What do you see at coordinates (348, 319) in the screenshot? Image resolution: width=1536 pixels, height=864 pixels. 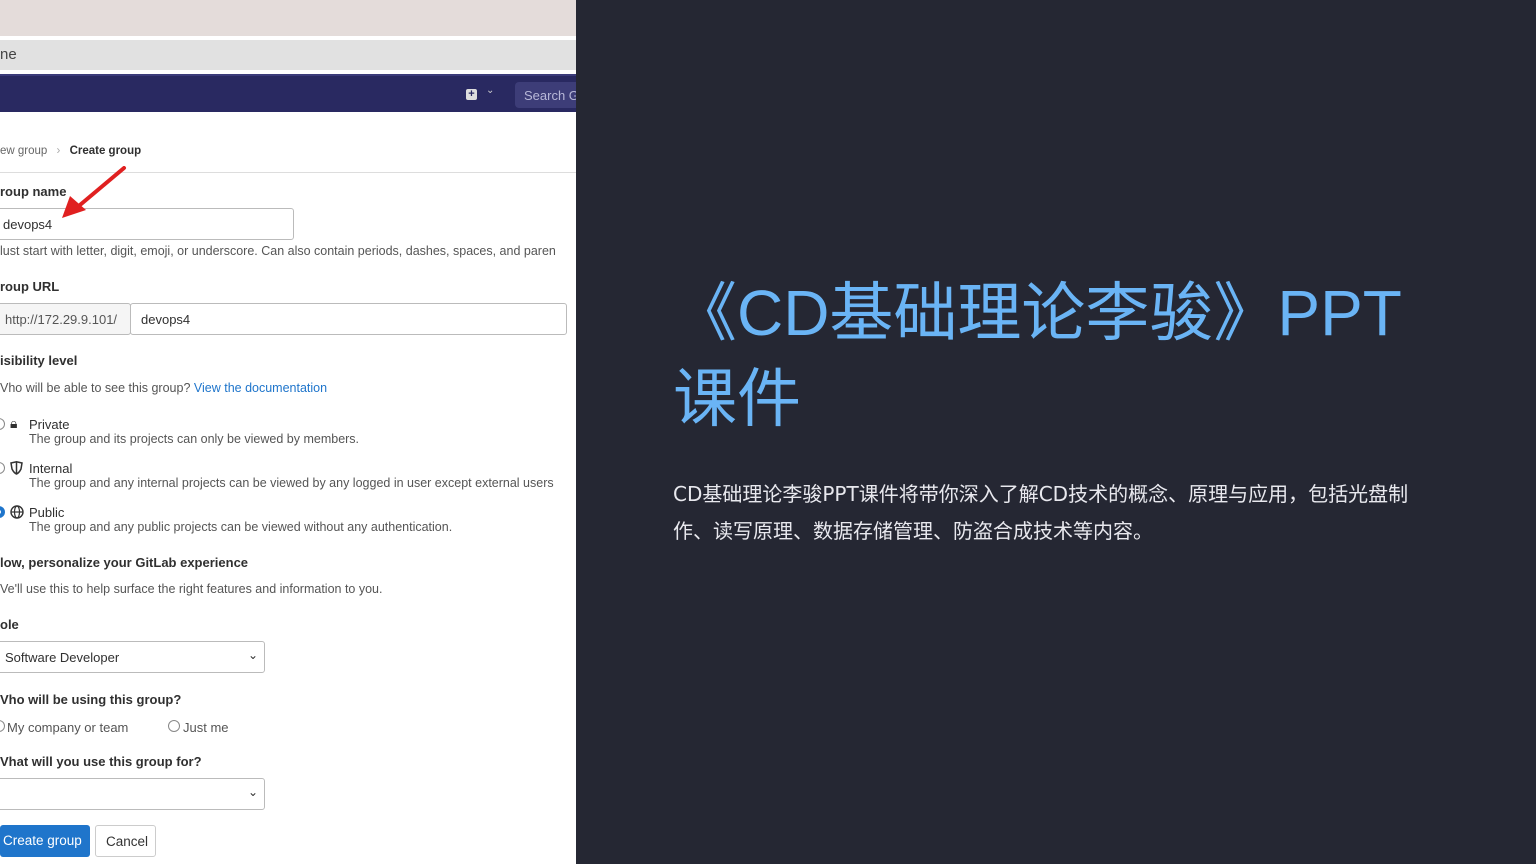 I see `group-url-input: devops4` at bounding box center [348, 319].